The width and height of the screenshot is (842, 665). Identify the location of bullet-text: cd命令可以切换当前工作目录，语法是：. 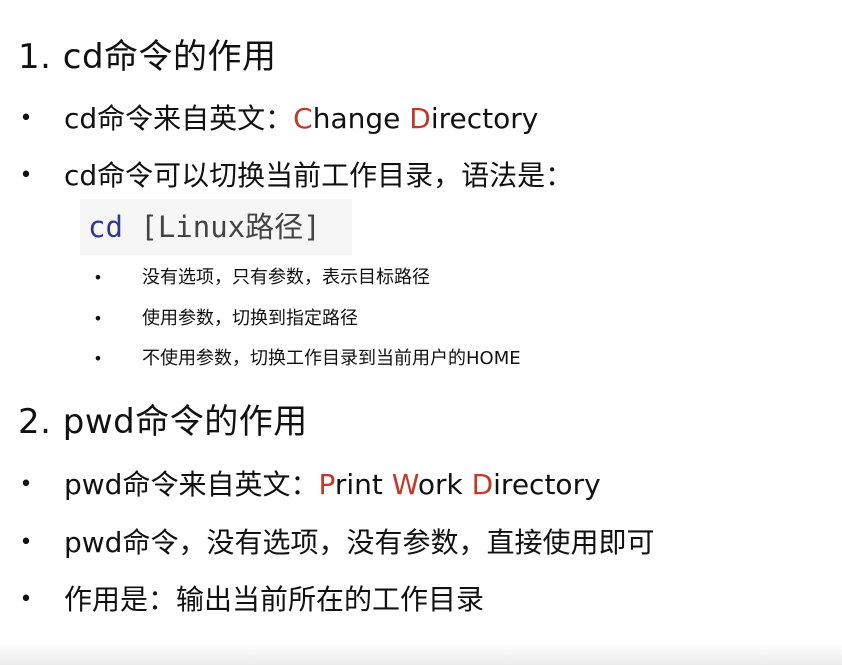
(319, 175).